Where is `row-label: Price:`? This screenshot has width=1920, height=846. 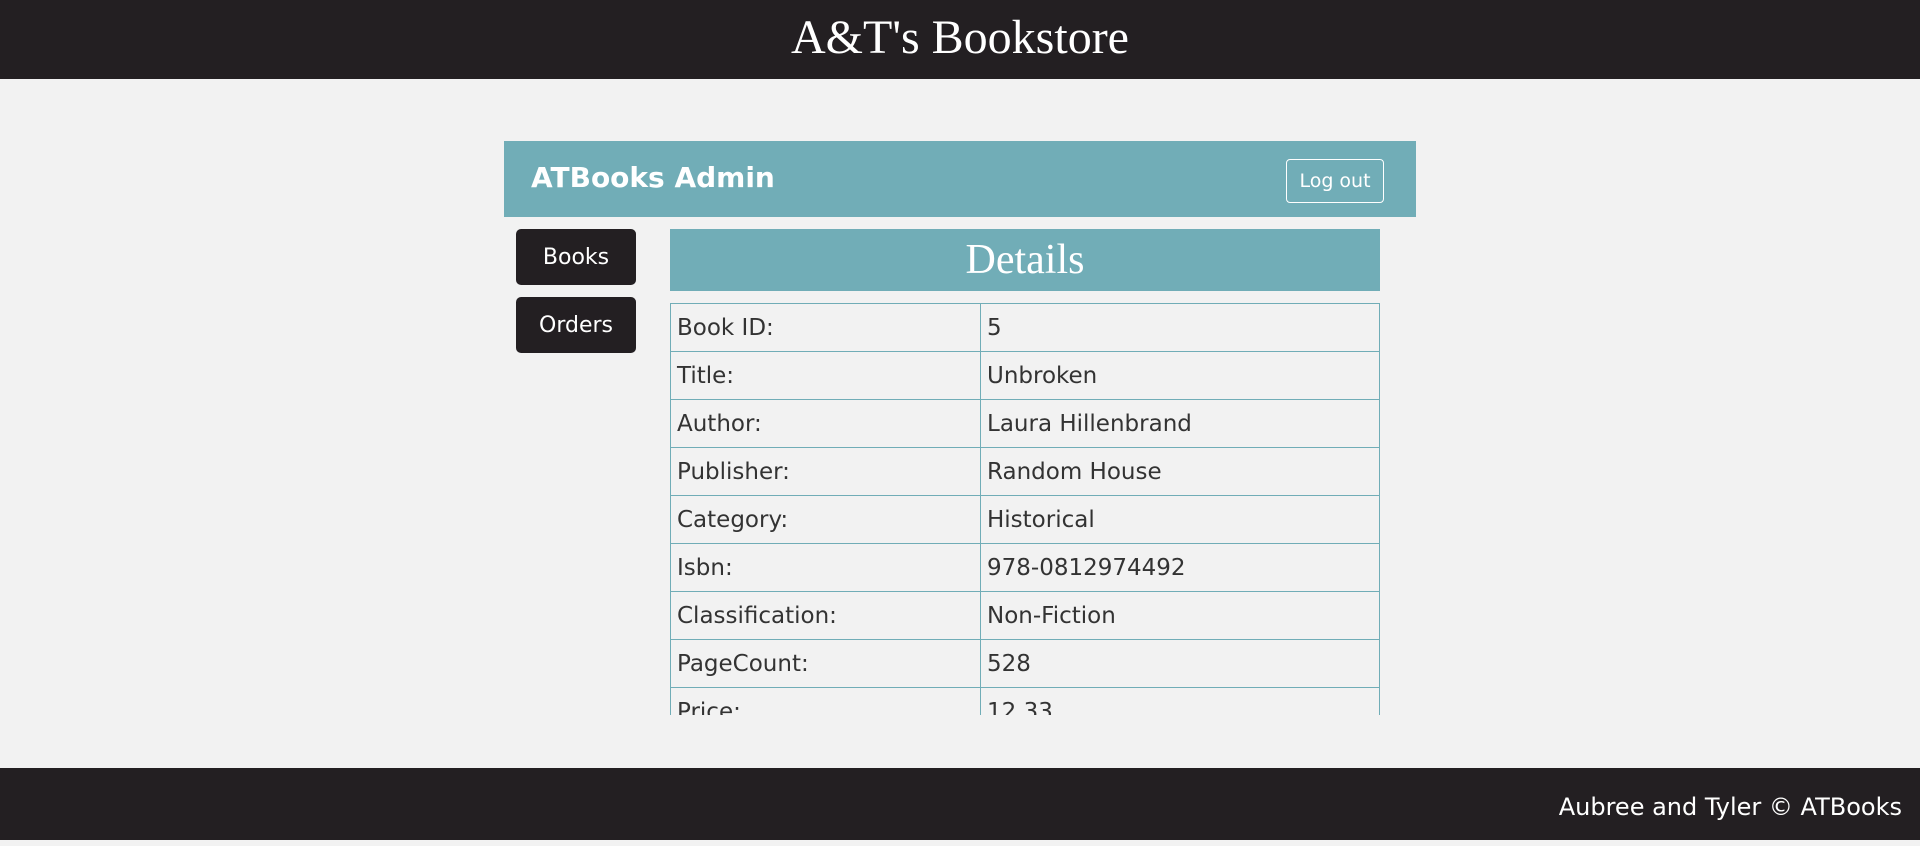
row-label: Price: is located at coordinates (825, 701).